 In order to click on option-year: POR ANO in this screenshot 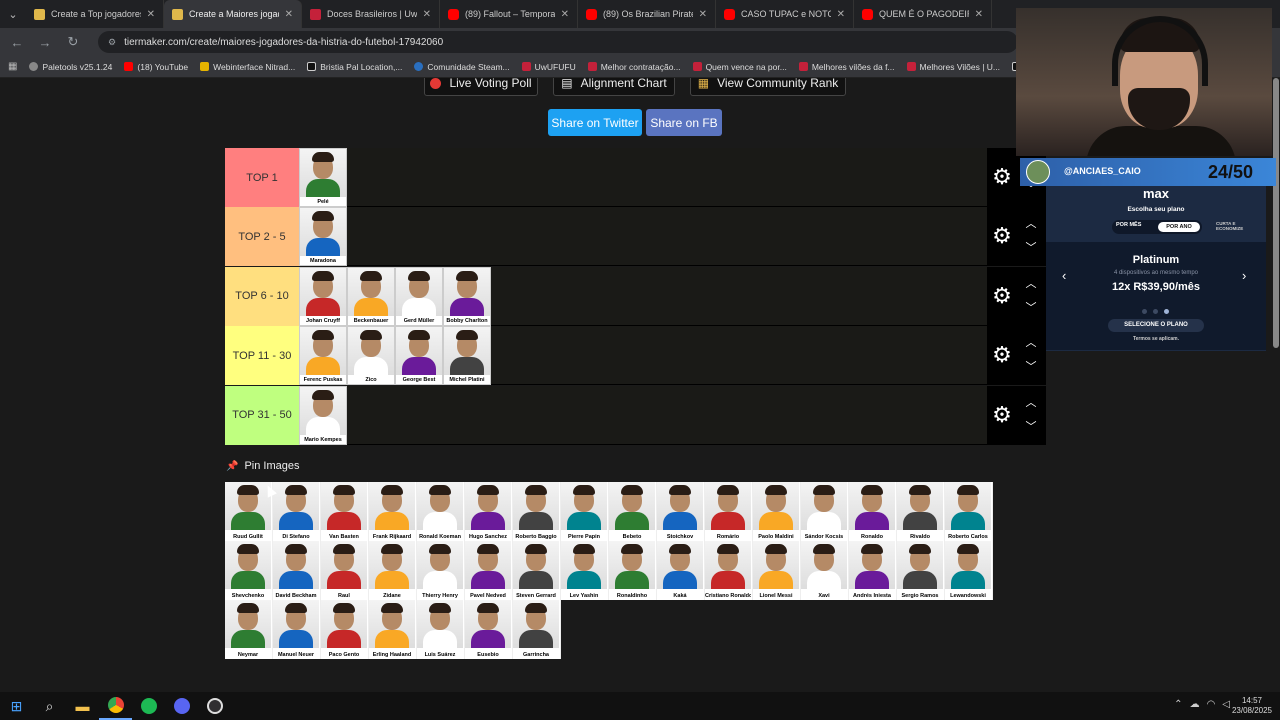, I will do `click(1179, 227)`.